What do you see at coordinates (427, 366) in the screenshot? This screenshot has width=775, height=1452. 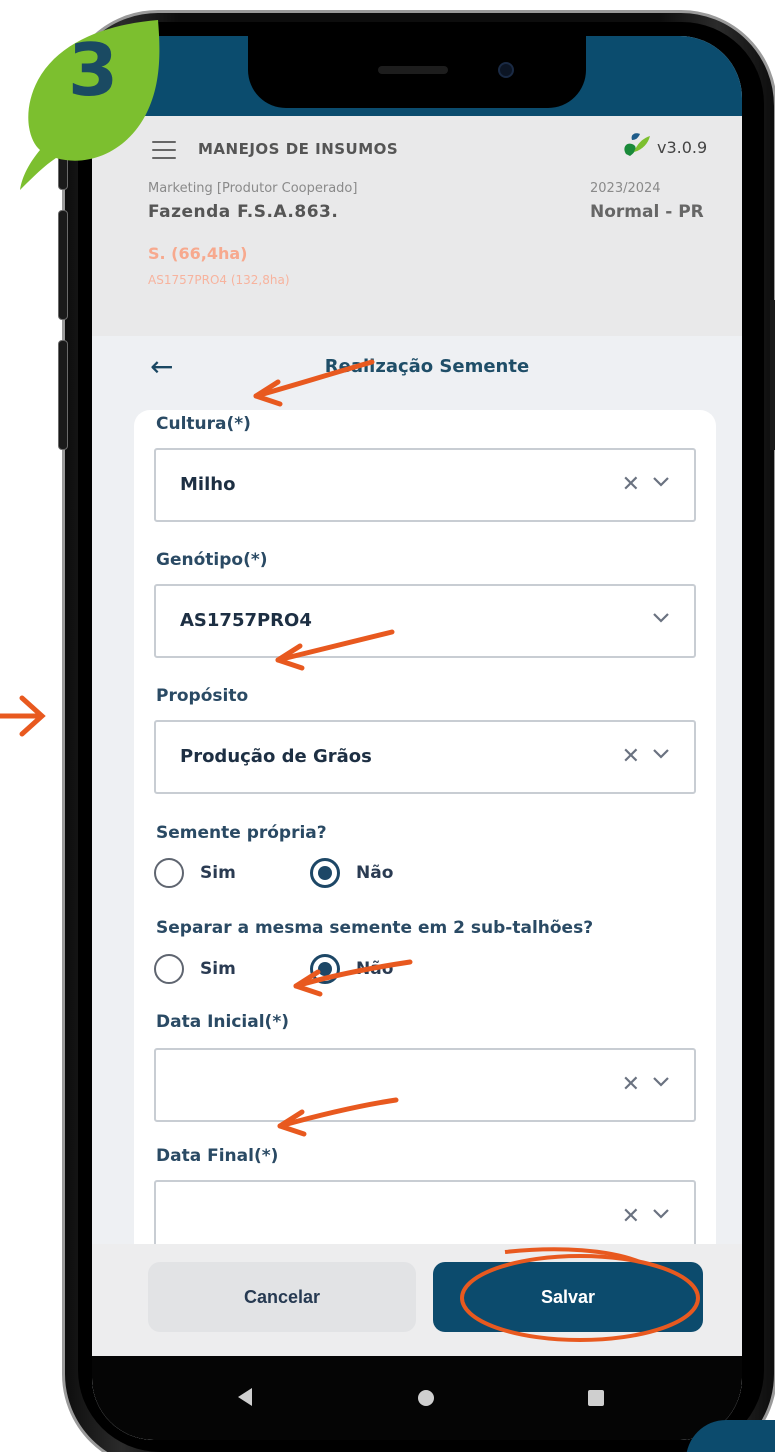 I see `page-title: Realização Semente` at bounding box center [427, 366].